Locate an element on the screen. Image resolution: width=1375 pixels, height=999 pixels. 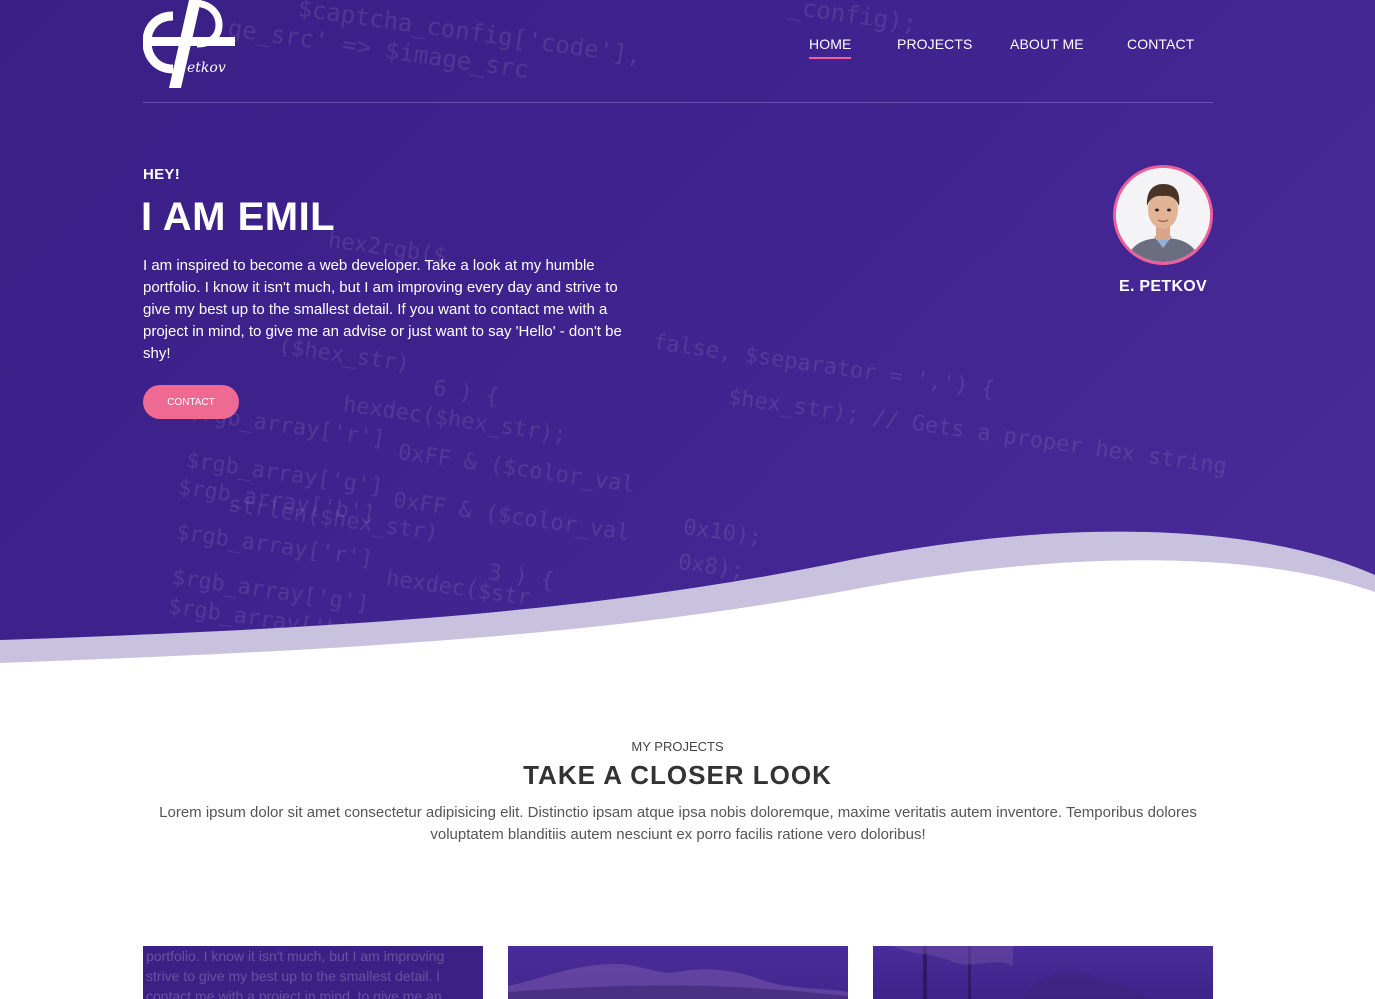
nav-home: HOME is located at coordinates (830, 47).